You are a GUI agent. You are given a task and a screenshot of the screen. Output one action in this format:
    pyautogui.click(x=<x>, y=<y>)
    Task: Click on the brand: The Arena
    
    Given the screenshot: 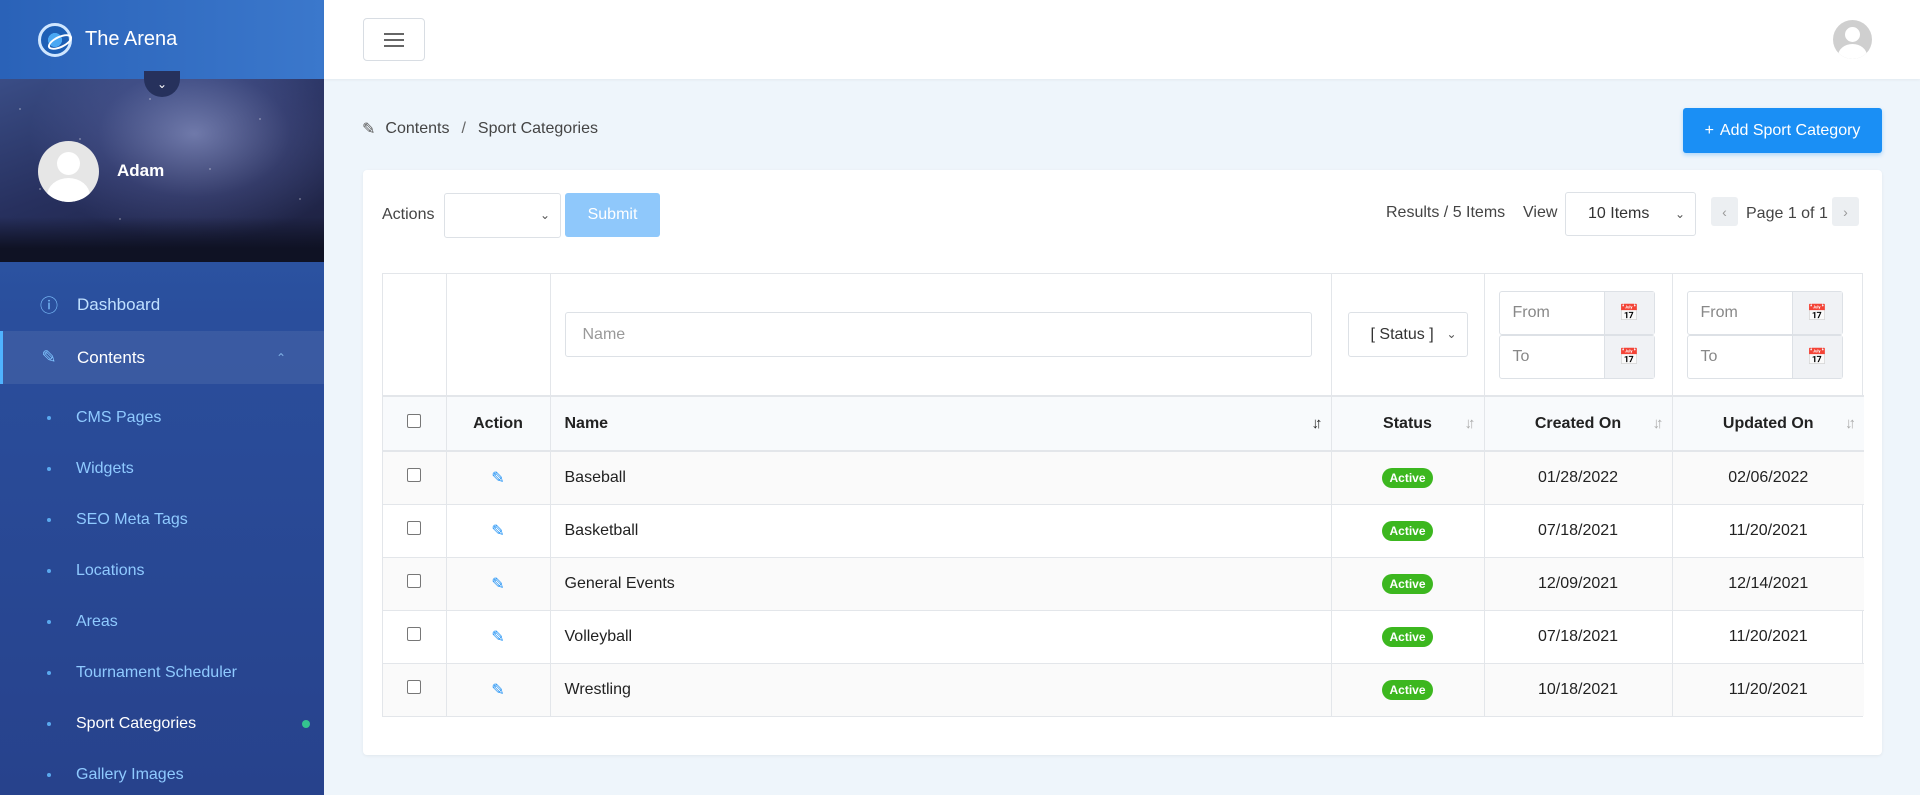 What is the action you would take?
    pyautogui.click(x=162, y=39)
    